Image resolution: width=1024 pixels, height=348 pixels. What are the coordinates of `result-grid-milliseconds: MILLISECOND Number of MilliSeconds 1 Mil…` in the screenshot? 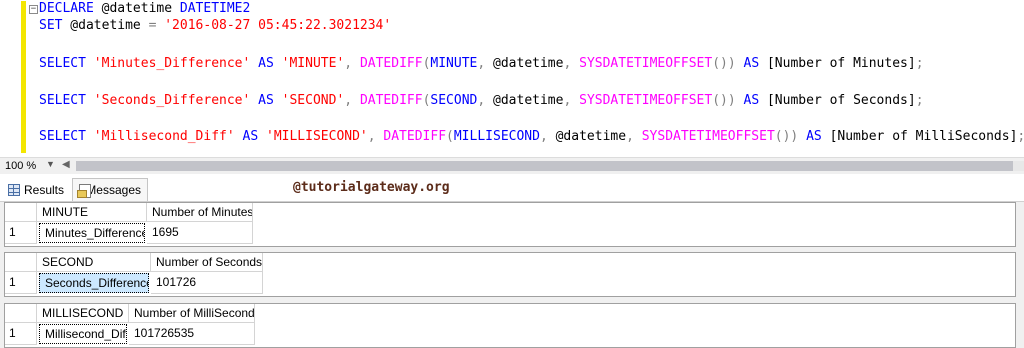 It's located at (510, 325).